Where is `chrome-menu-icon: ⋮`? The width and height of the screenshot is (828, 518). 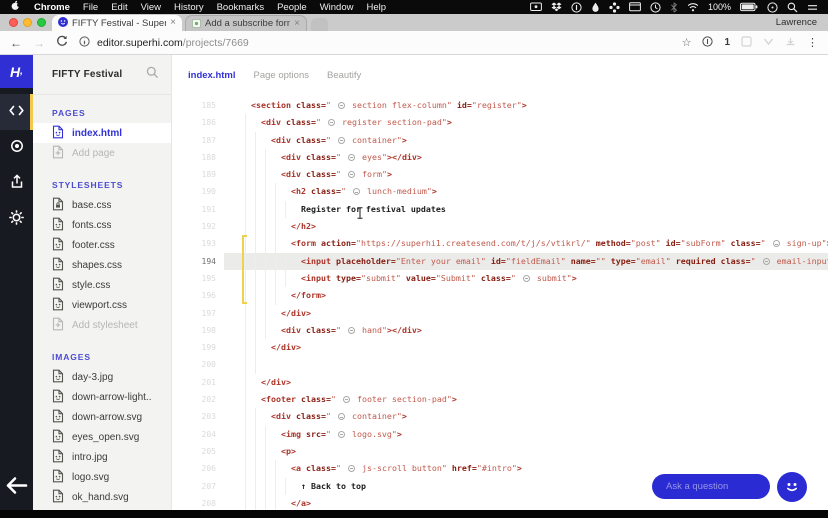 chrome-menu-icon: ⋮ is located at coordinates (812, 42).